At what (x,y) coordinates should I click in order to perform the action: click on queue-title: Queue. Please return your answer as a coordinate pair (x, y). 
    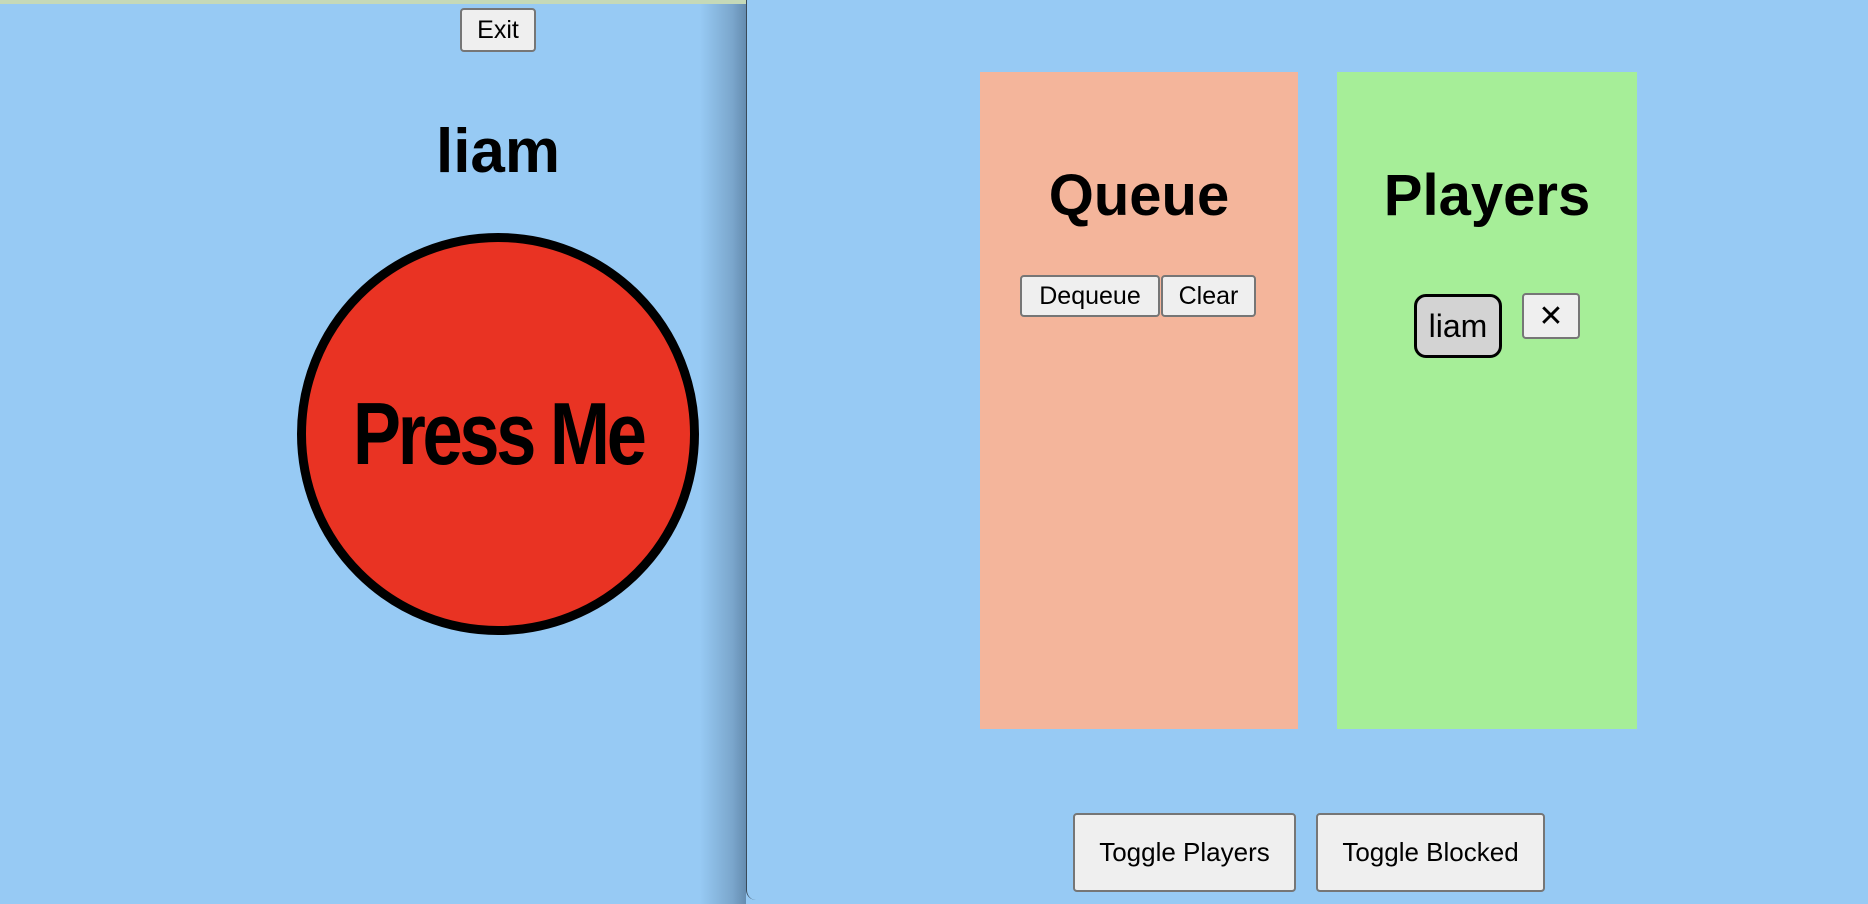
    Looking at the image, I should click on (1139, 195).